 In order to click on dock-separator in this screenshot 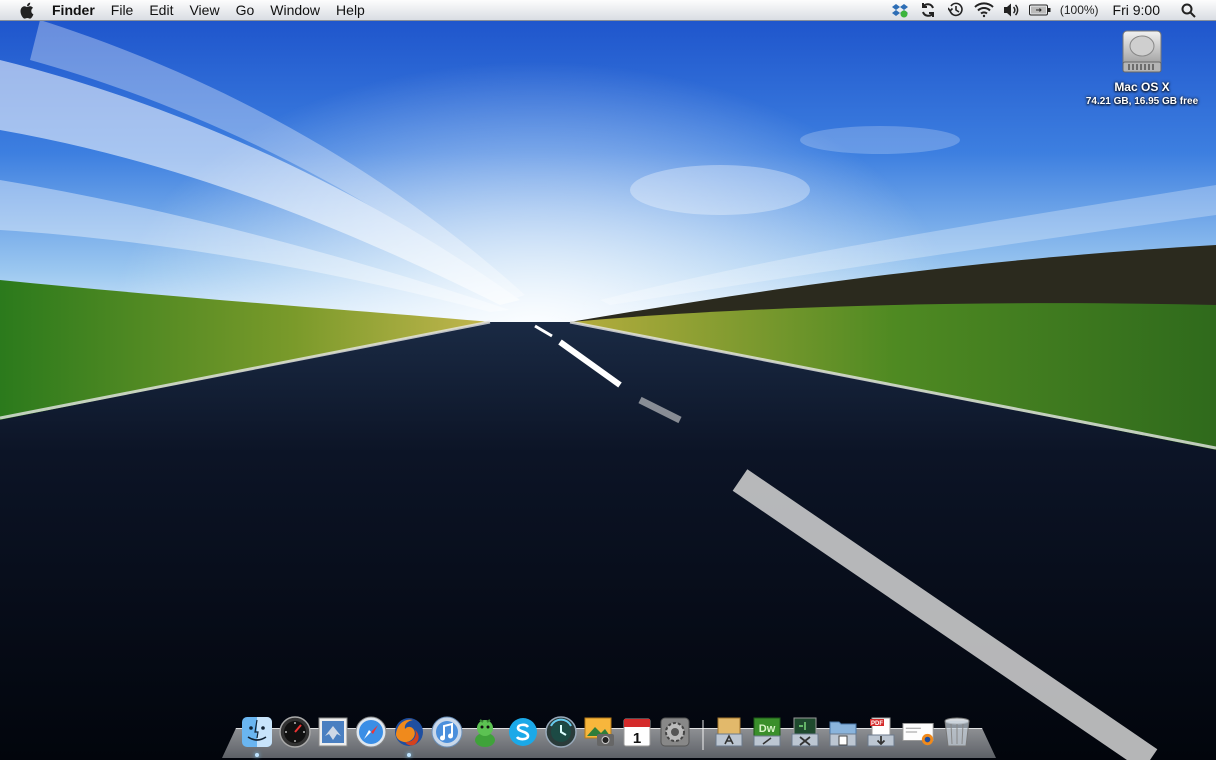, I will do `click(703, 735)`.